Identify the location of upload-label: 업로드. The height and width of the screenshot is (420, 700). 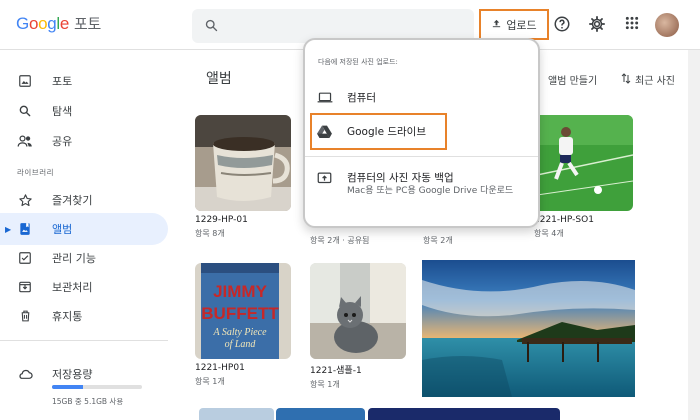
(521, 25).